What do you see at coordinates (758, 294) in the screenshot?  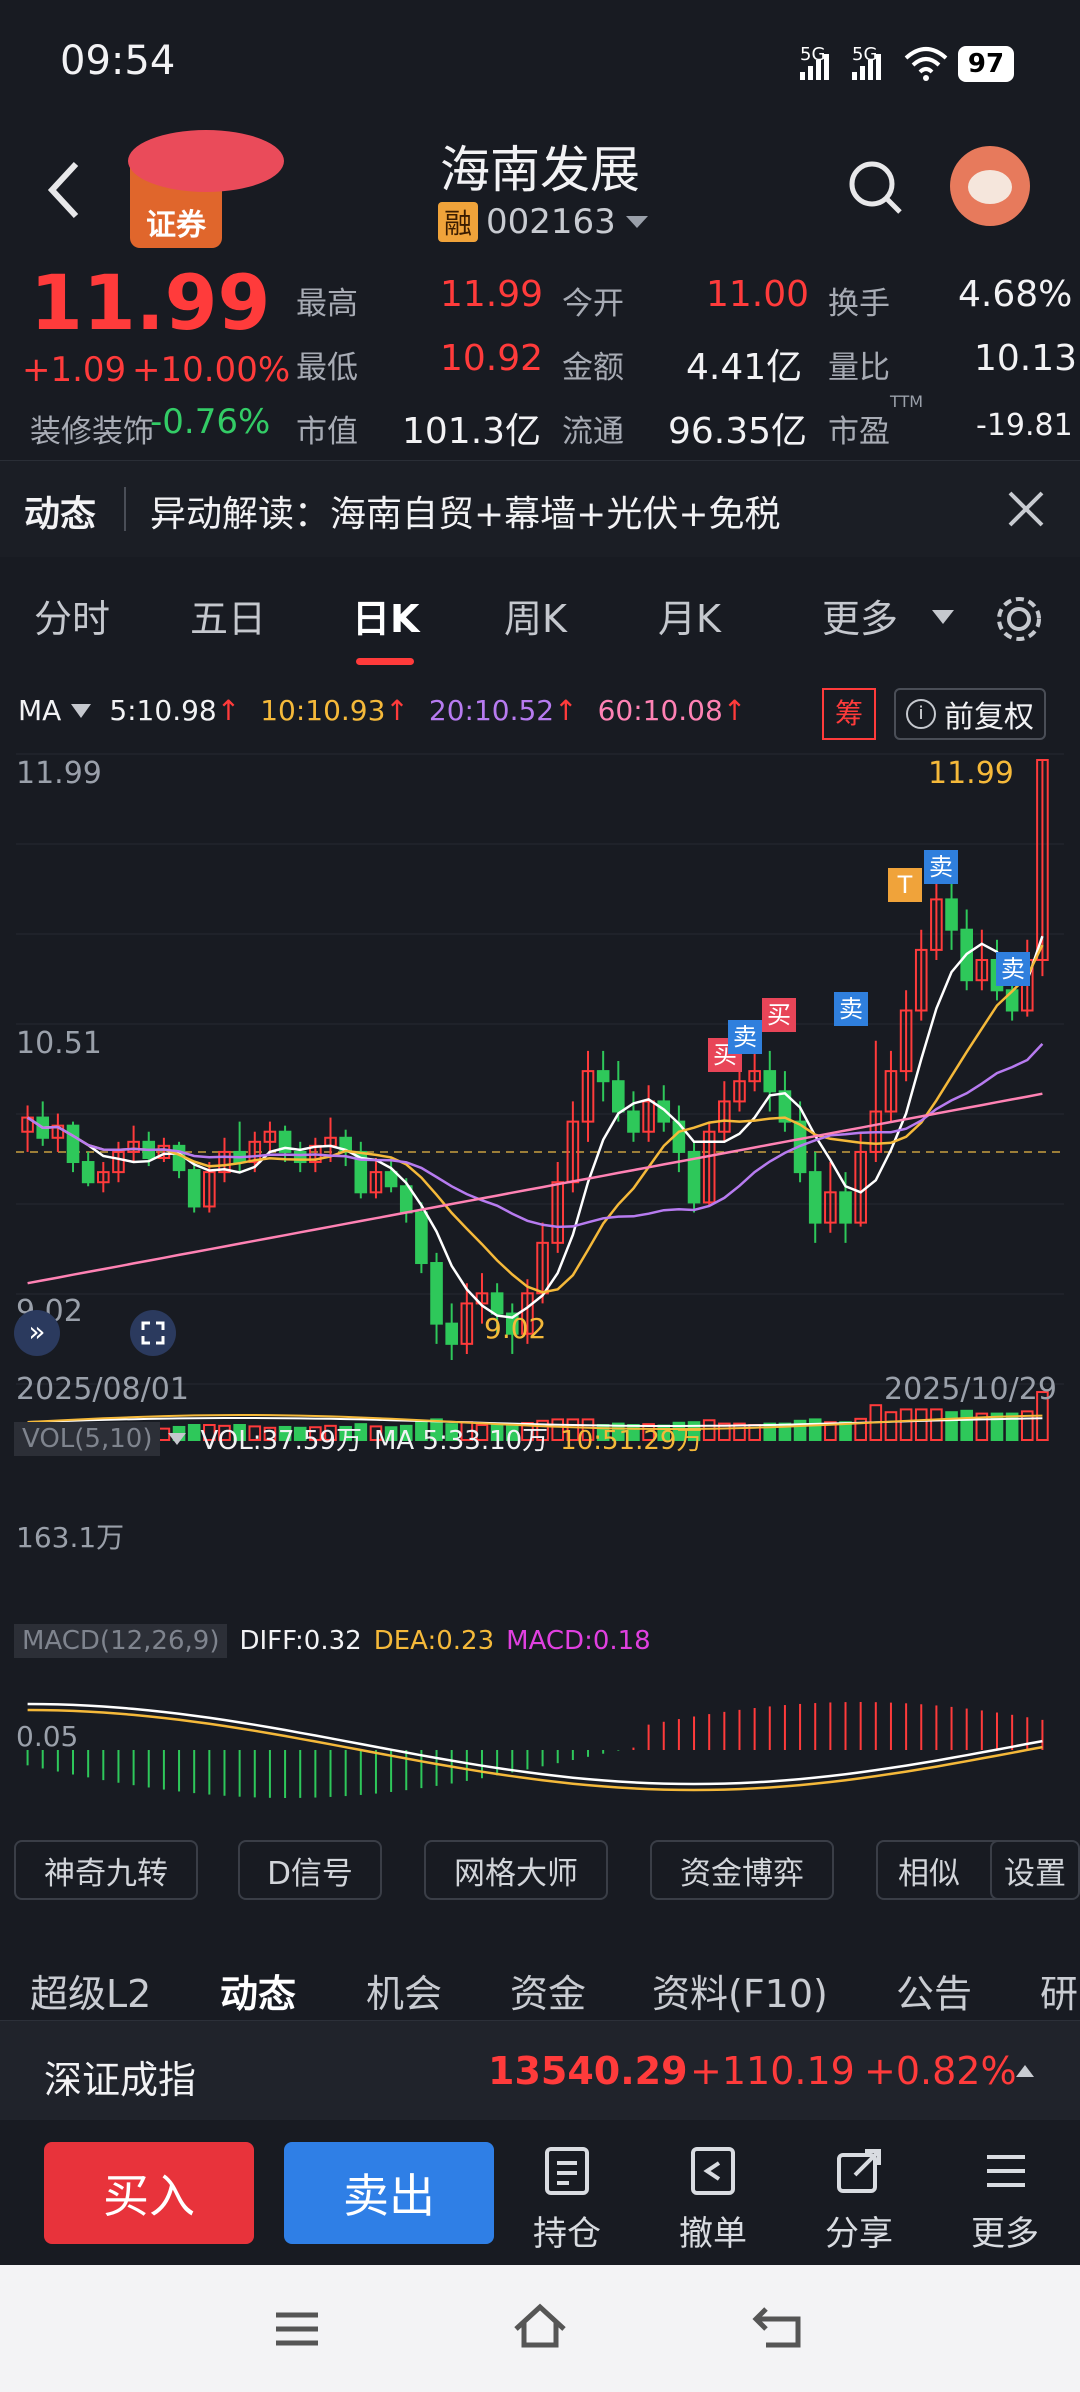 I see `value-open: 11.00` at bounding box center [758, 294].